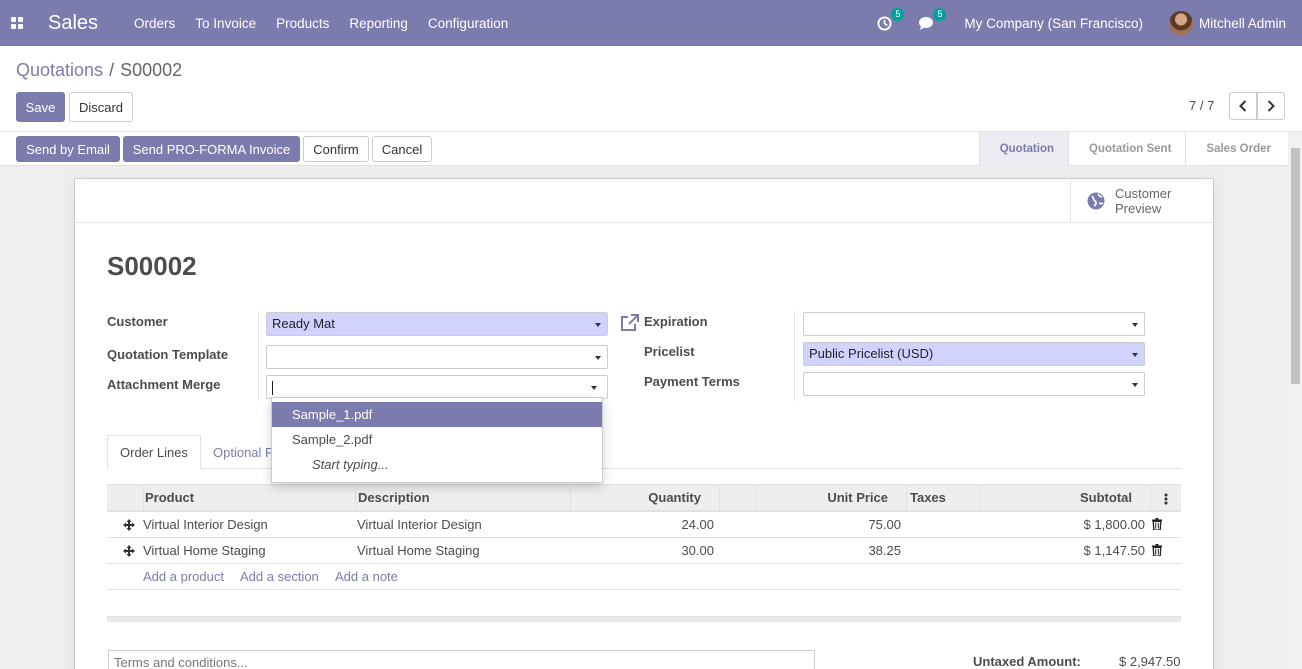  I want to click on col-description: Description, so click(462, 498).